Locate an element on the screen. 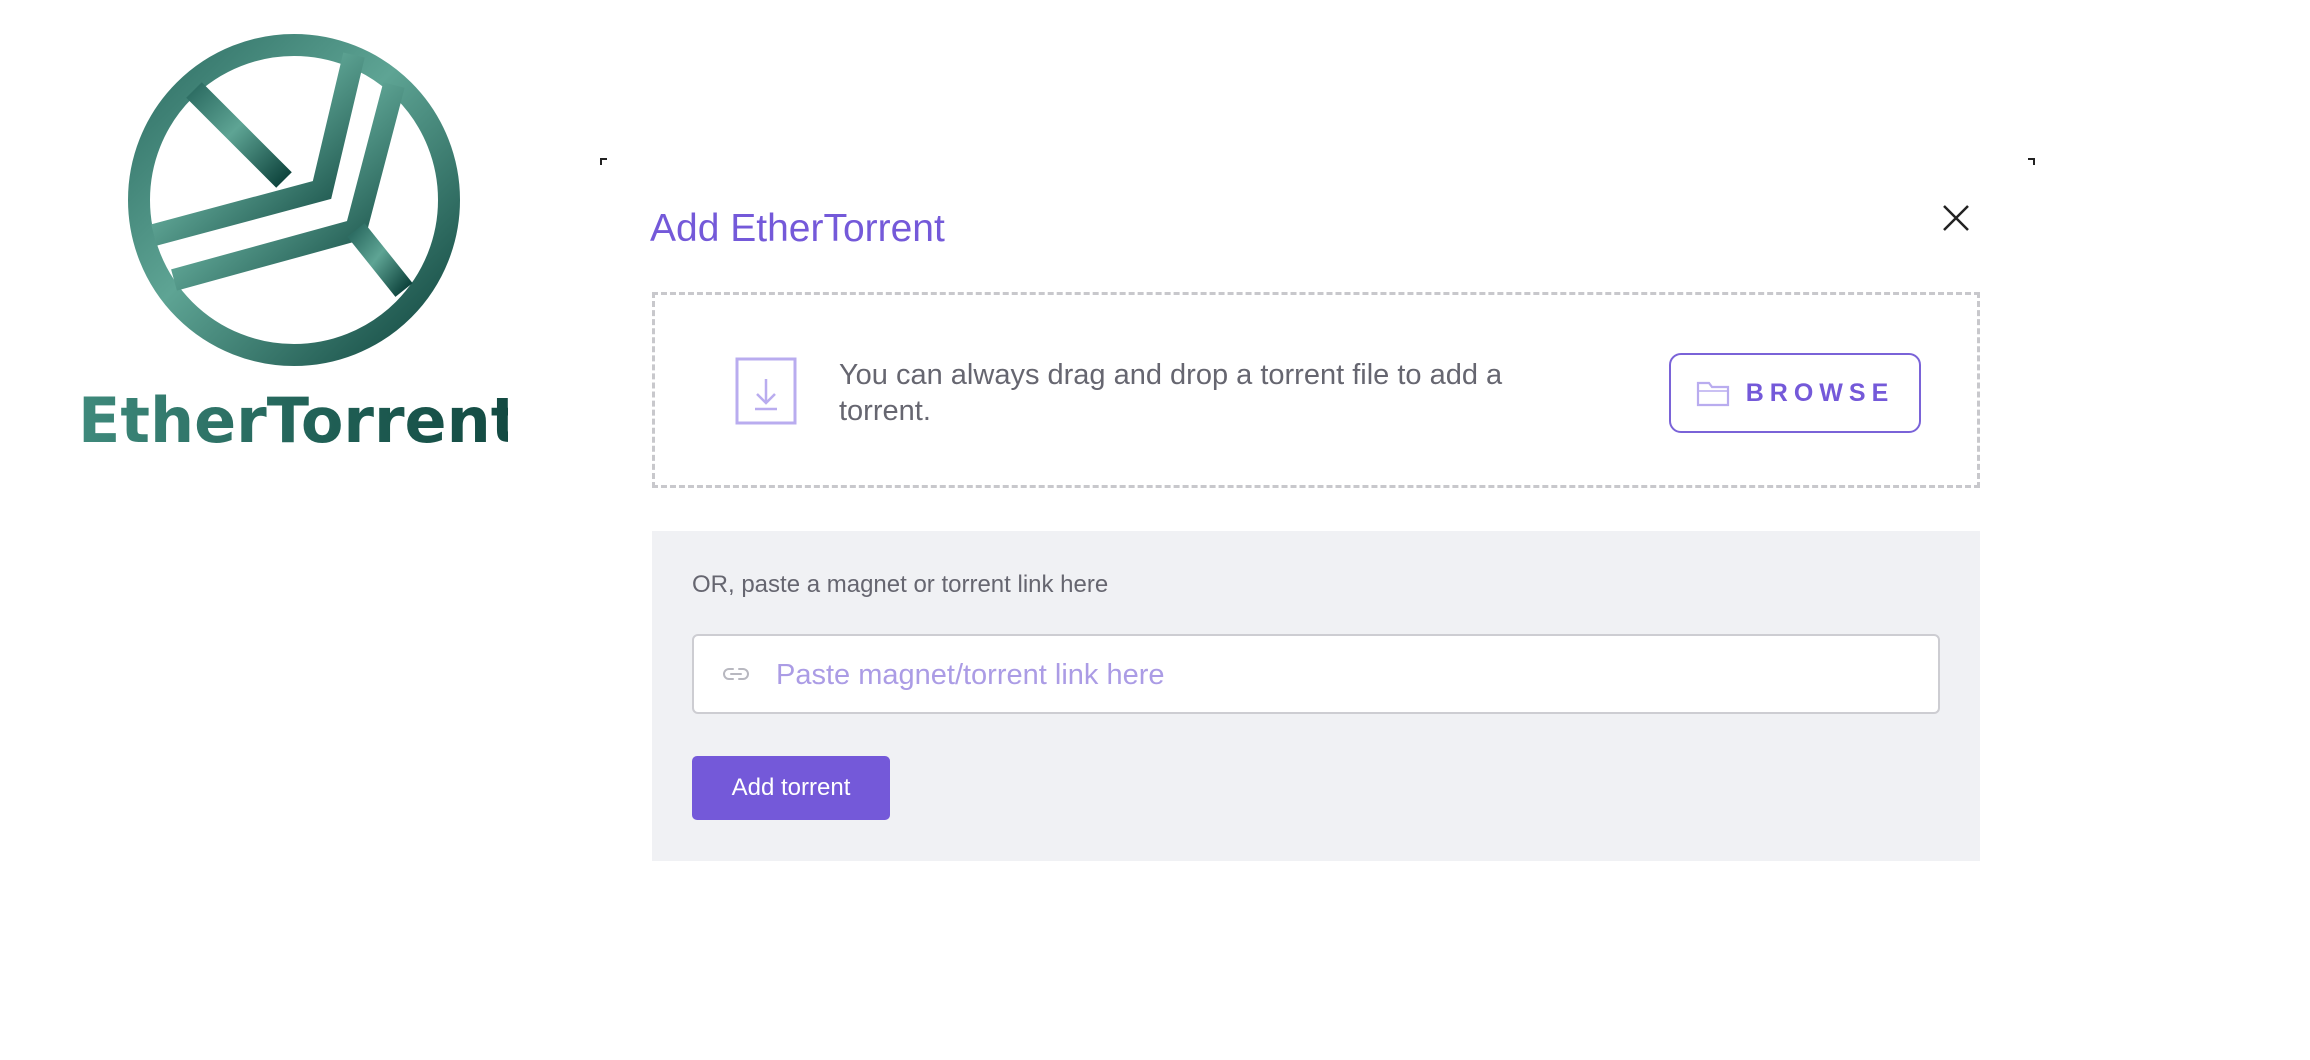  dialog-title: Add EtherTorrent is located at coordinates (797, 228).